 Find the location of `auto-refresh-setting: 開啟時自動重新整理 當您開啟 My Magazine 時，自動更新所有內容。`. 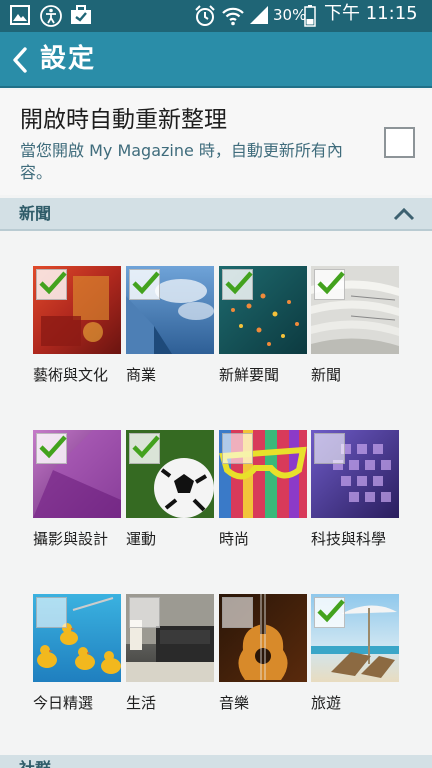

auto-refresh-setting: 開啟時自動重新整理 當您開啟 My Magazine 時，自動更新所有內容。 is located at coordinates (216, 142).